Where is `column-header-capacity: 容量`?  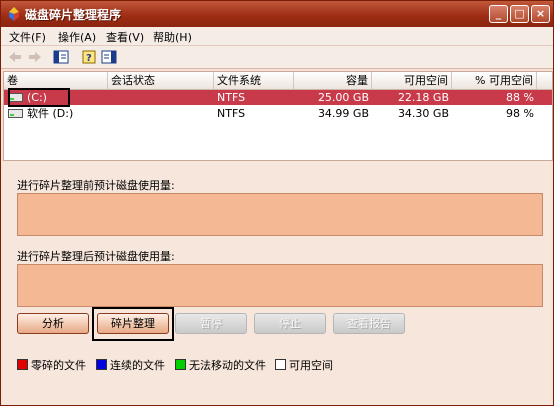
column-header-capacity: 容量 is located at coordinates (333, 80).